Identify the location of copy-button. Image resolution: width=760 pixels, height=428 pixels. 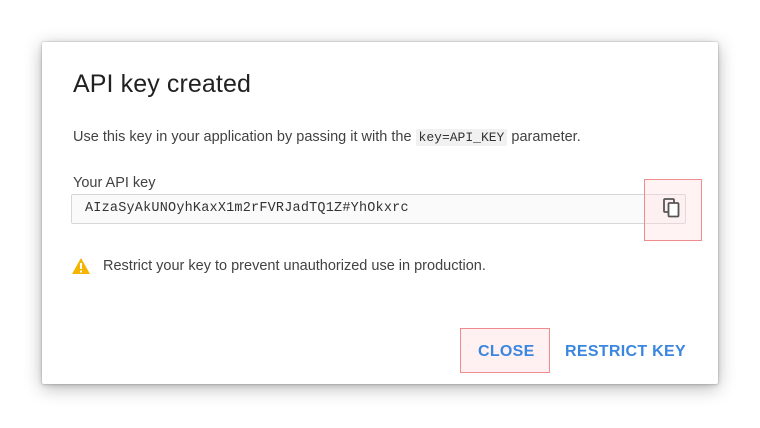
(672, 210).